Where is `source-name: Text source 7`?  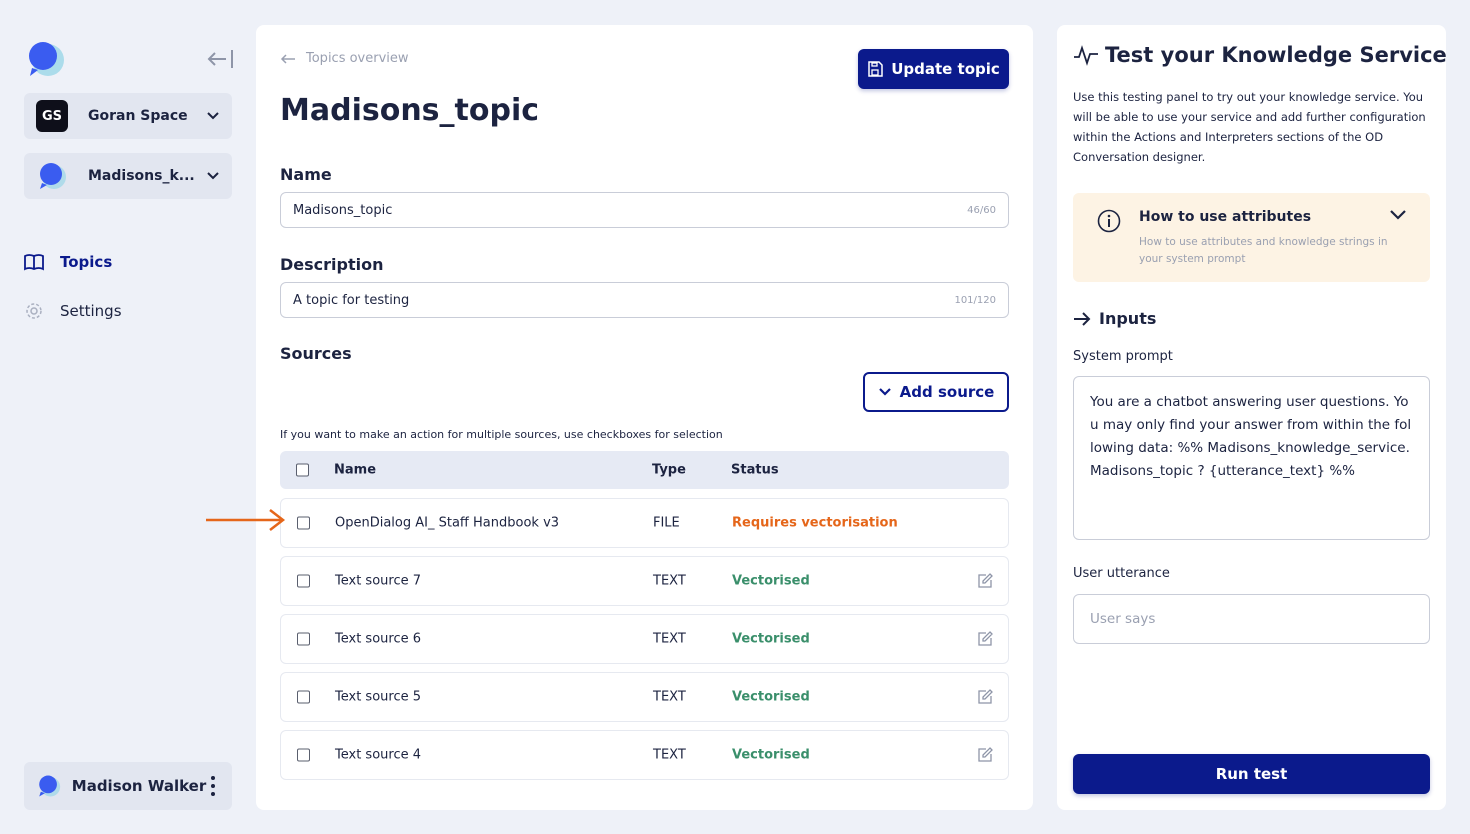 source-name: Text source 7 is located at coordinates (378, 581).